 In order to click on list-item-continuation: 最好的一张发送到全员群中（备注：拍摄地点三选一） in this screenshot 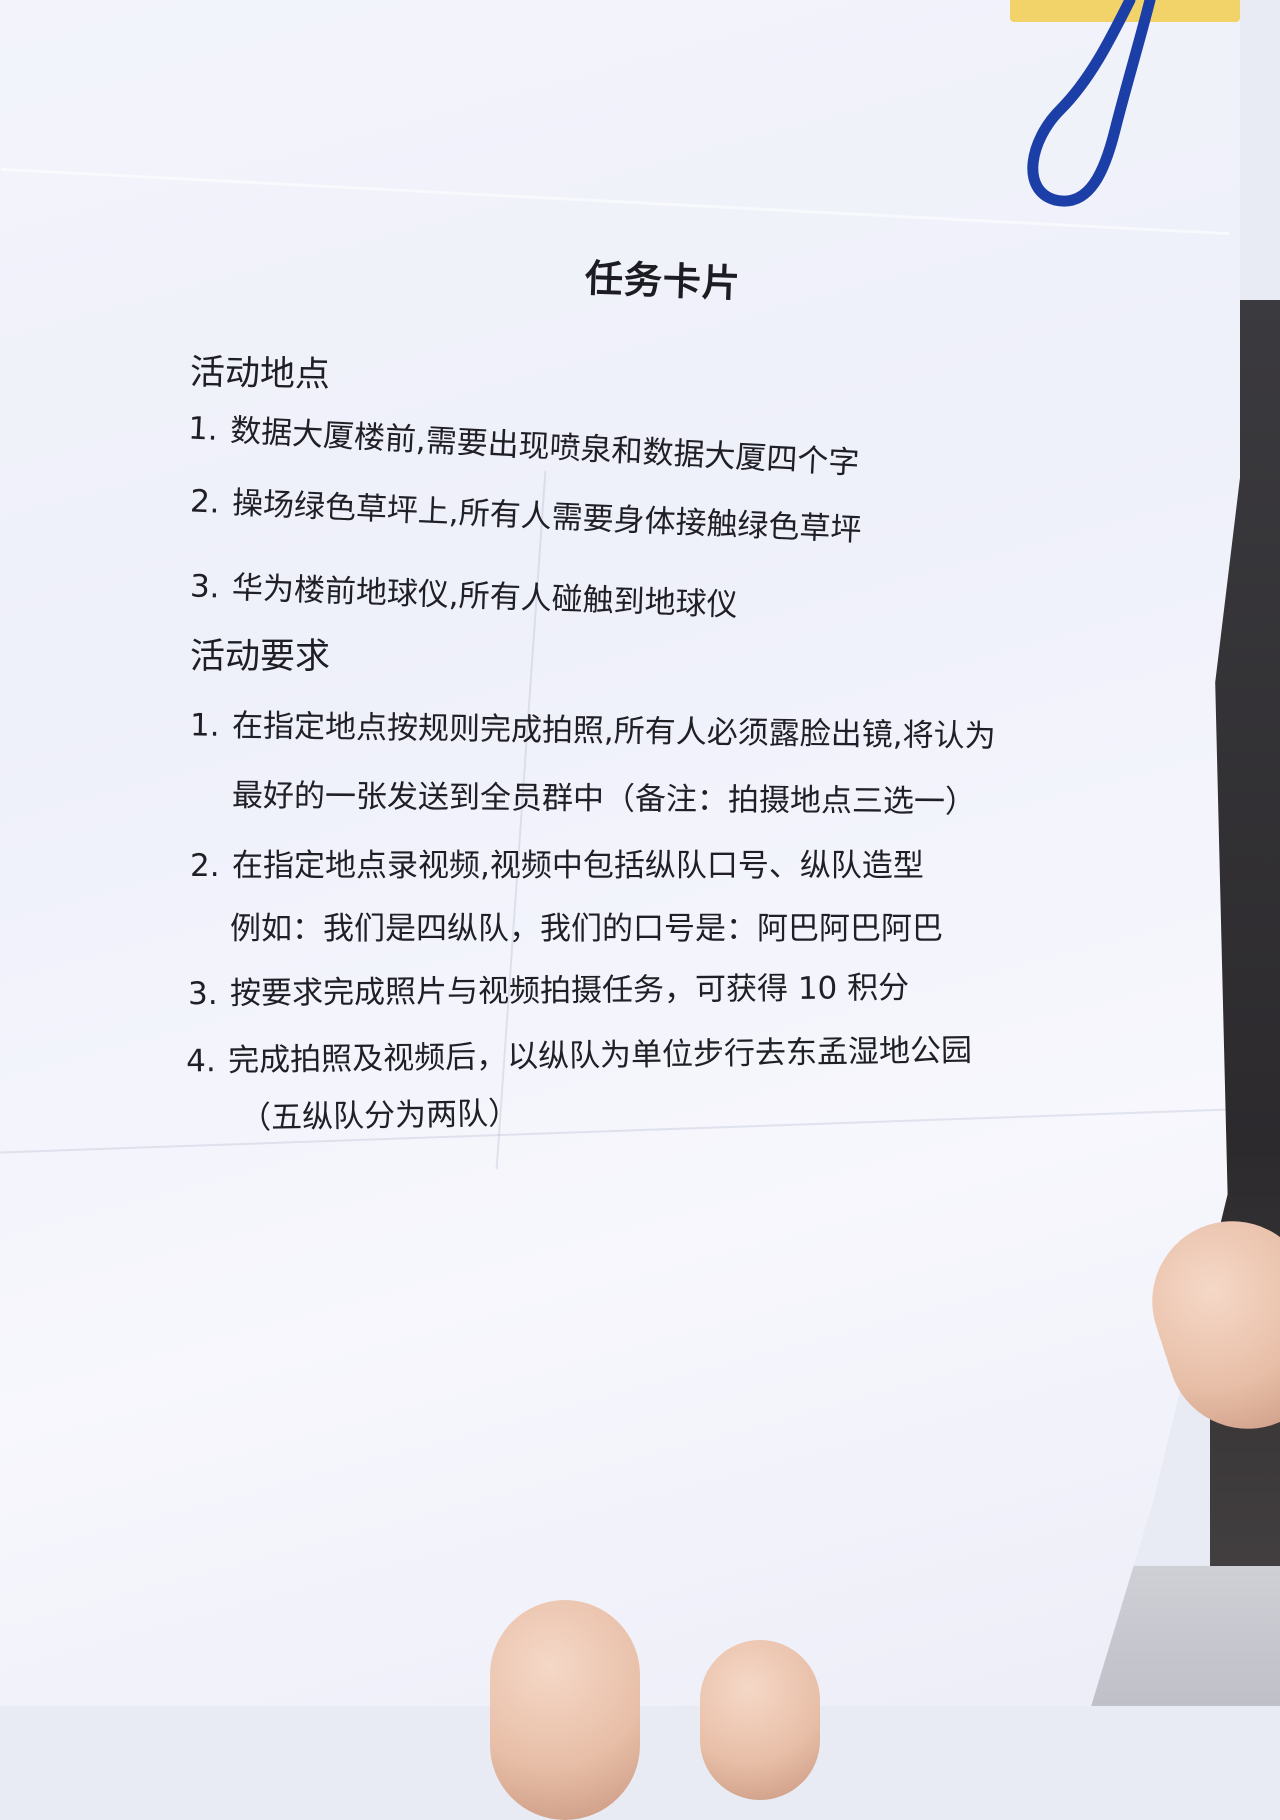, I will do `click(604, 799)`.